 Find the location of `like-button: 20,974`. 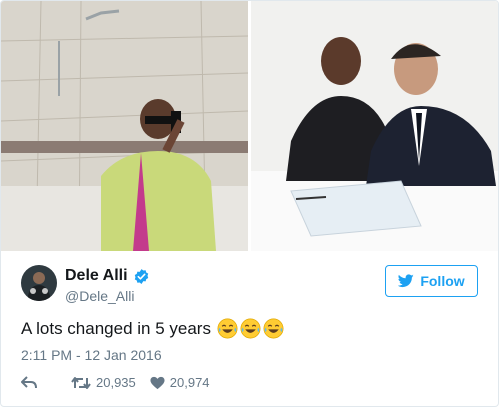

like-button: 20,974 is located at coordinates (180, 382).